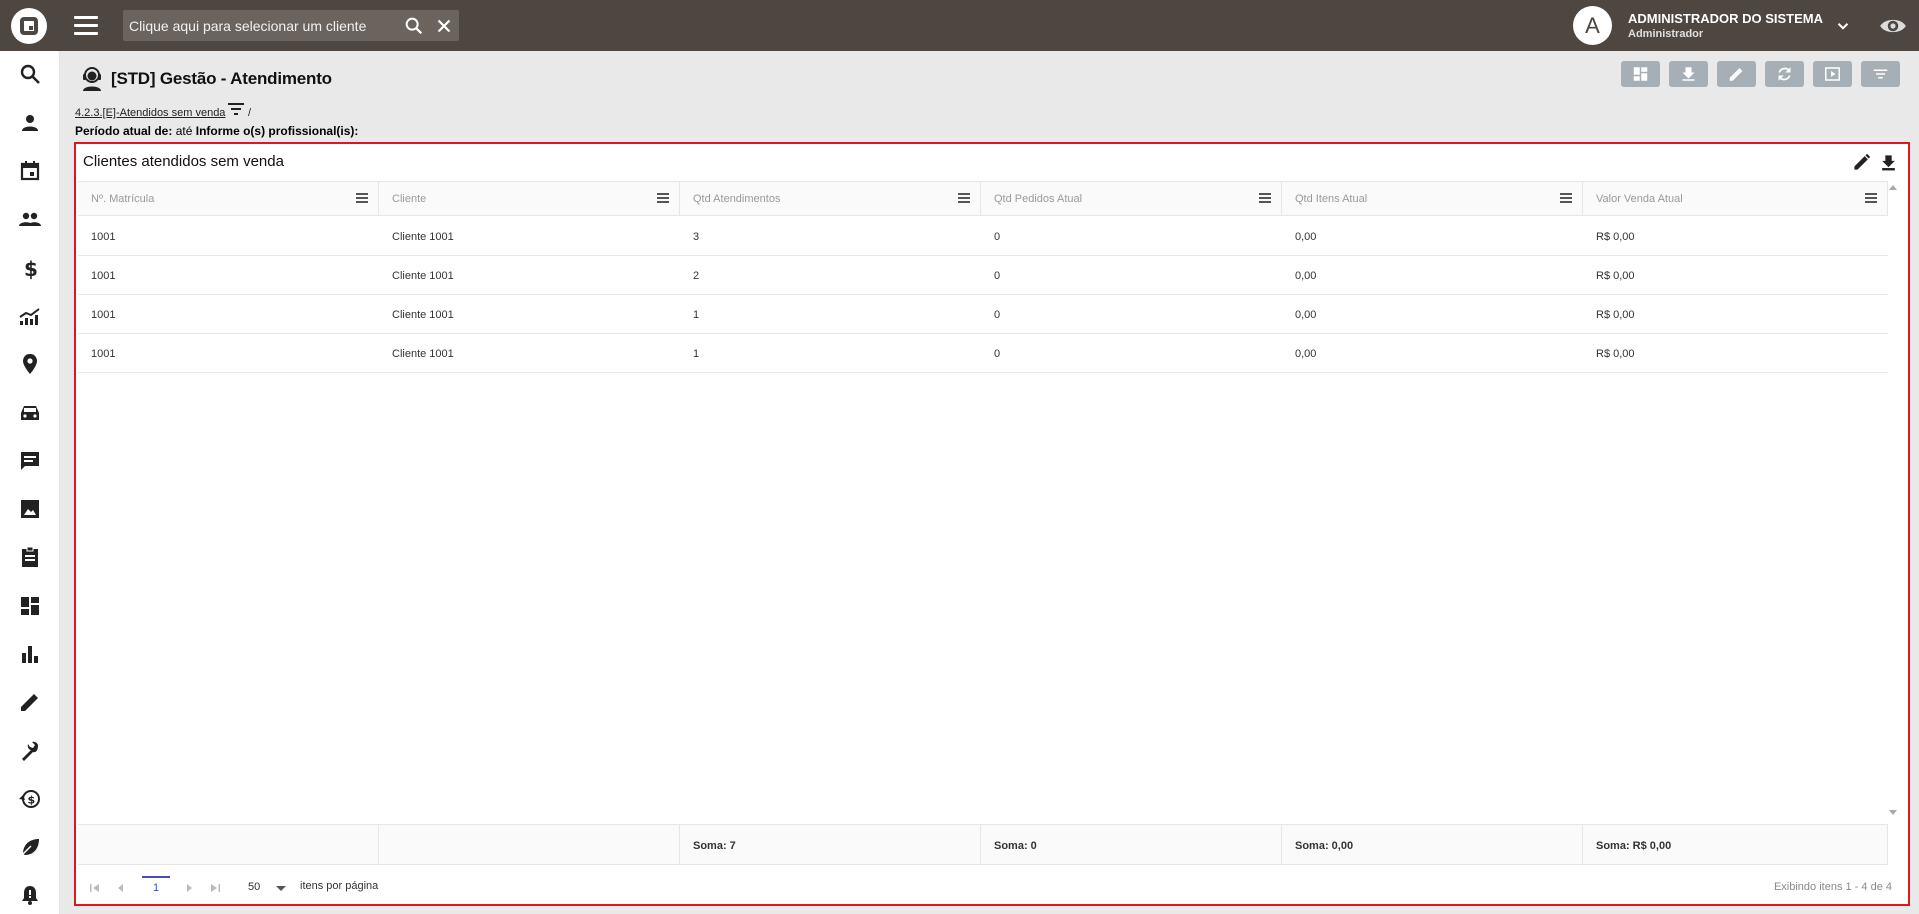  Describe the element at coordinates (31, 124) in the screenshot. I see `person-icon` at that location.